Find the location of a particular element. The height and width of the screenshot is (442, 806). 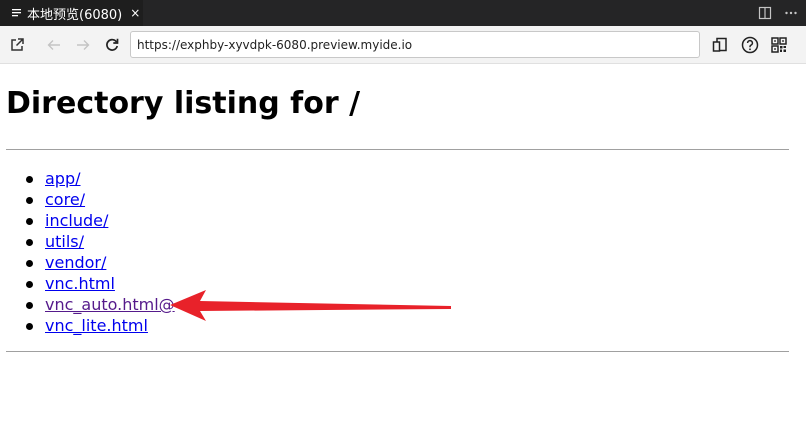

browser-toolbar is located at coordinates (403, 45).